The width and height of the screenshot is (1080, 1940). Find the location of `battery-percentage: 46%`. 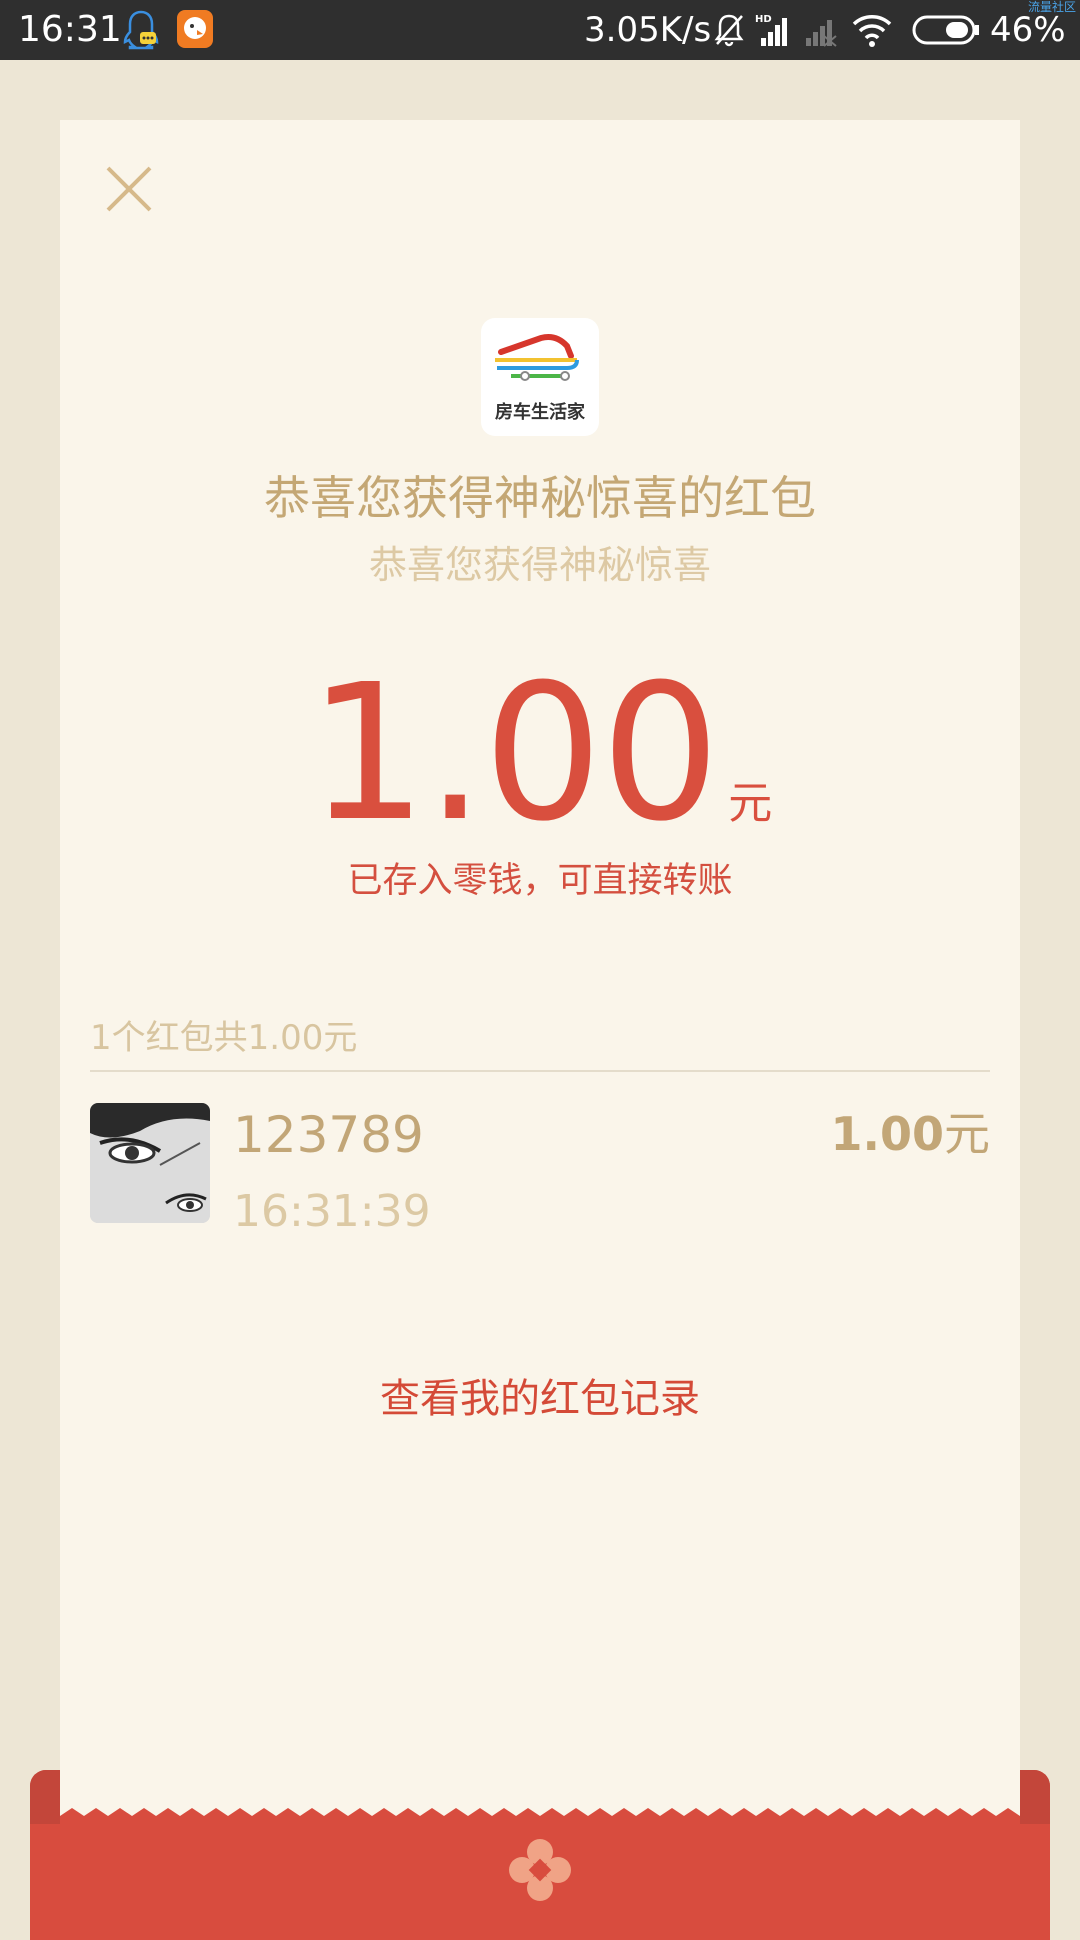

battery-percentage: 46% is located at coordinates (1028, 30).